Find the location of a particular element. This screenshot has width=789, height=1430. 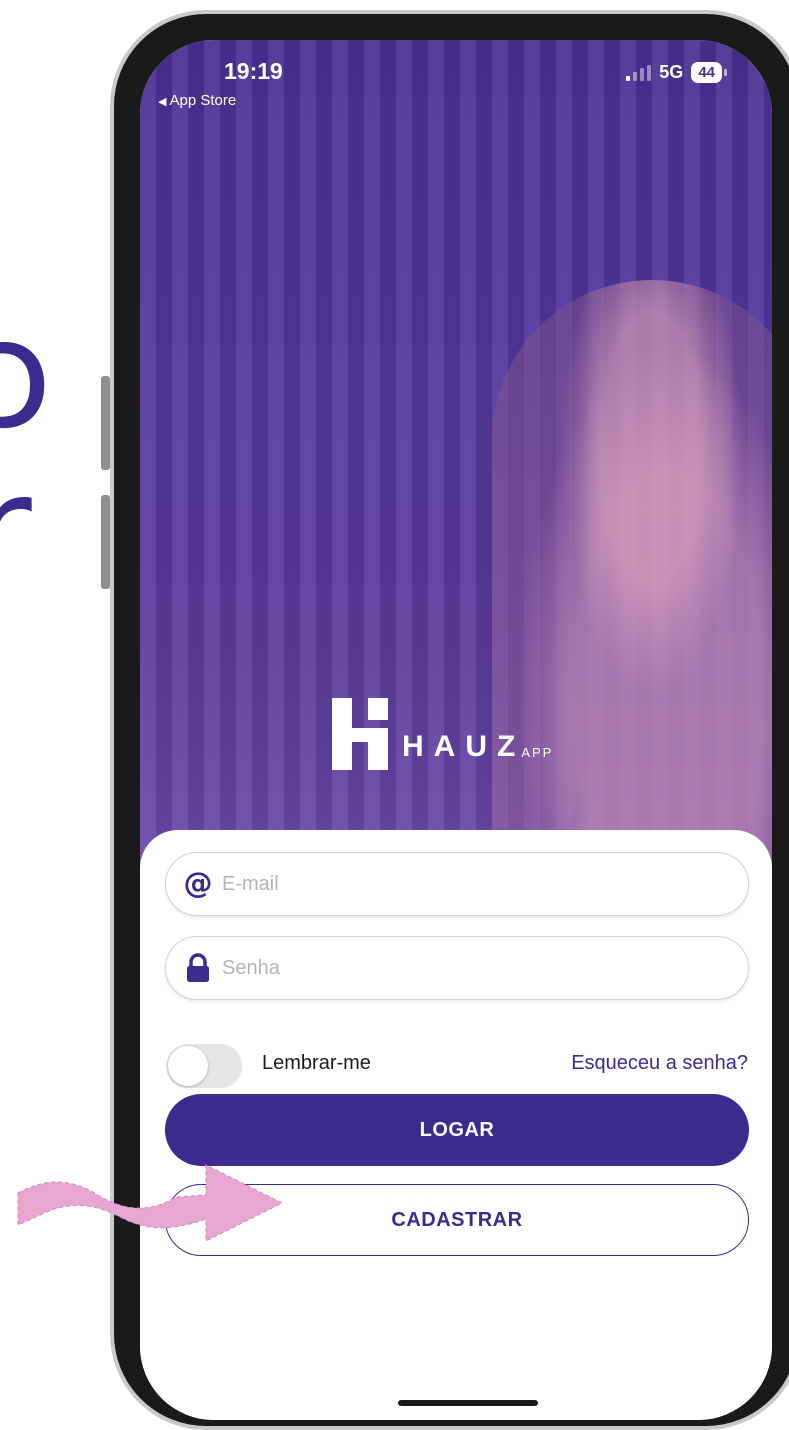

password-field is located at coordinates (457, 968).